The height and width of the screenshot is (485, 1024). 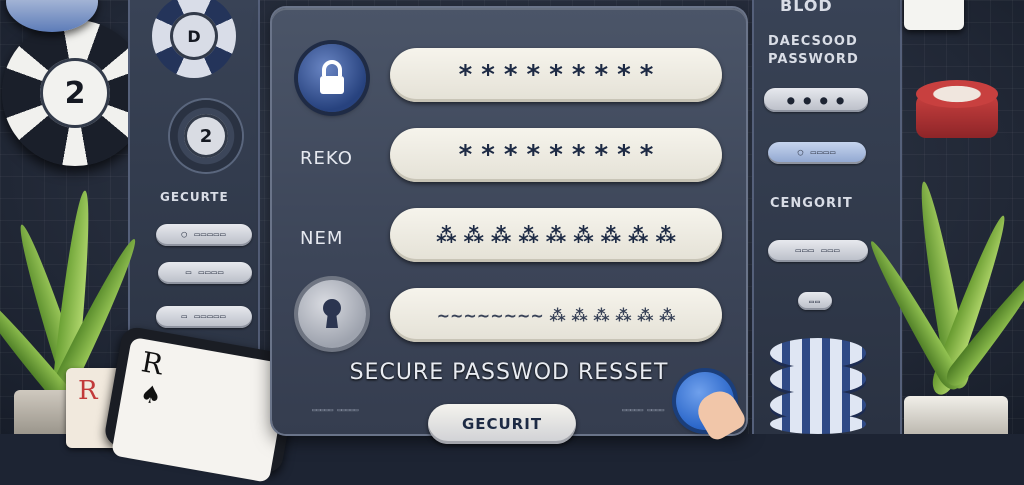 I want to click on right-title-line2: PASSWORD, so click(x=813, y=59).